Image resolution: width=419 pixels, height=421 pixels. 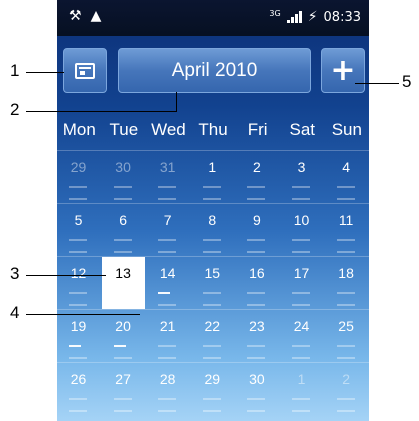 I want to click on day-cell: 23, so click(x=256, y=336).